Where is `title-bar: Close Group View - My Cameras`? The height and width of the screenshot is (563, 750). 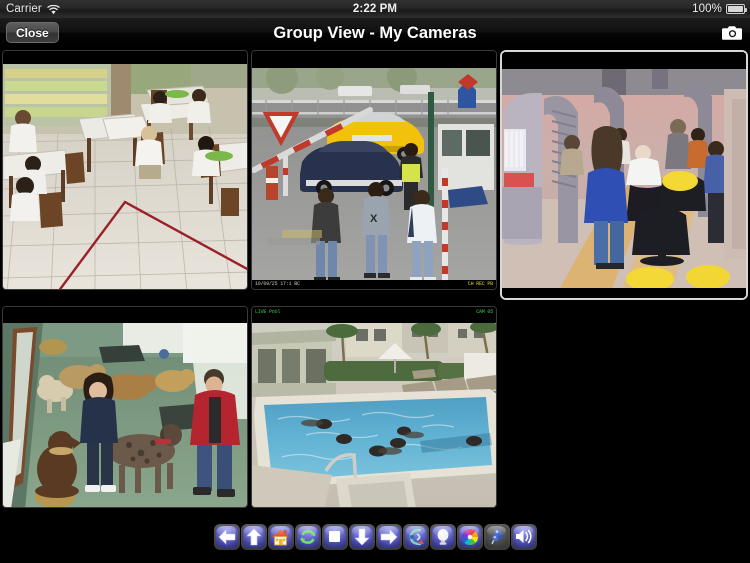
title-bar: Close Group View - My Cameras is located at coordinates (375, 33).